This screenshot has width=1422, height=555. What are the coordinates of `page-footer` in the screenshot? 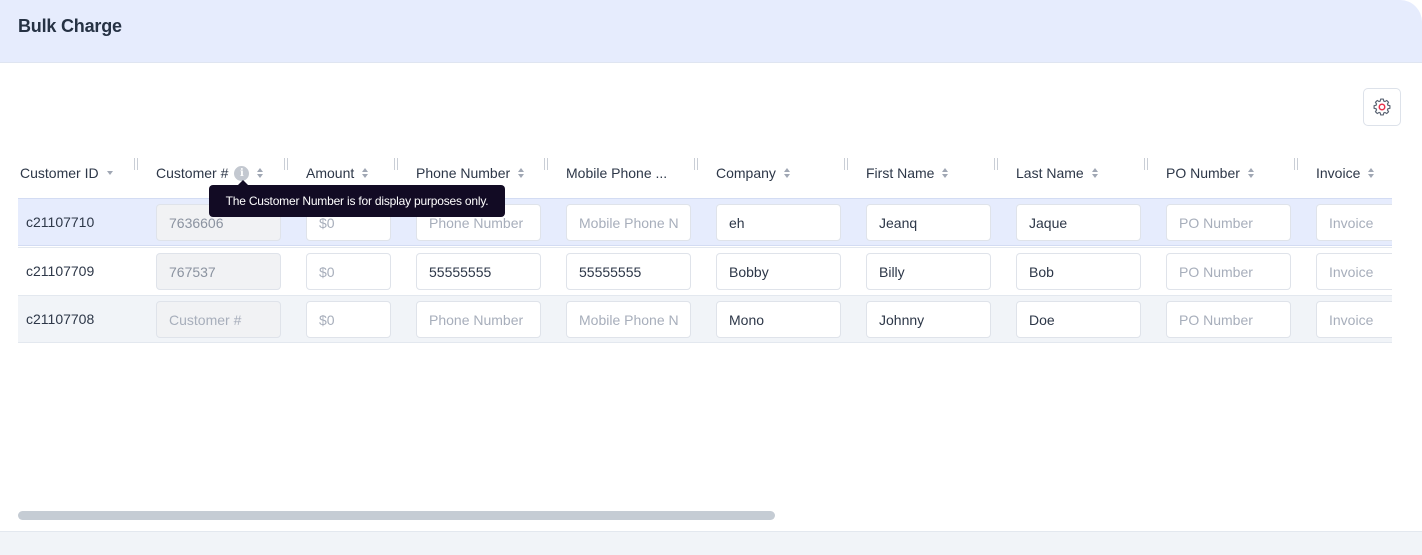 It's located at (711, 543).